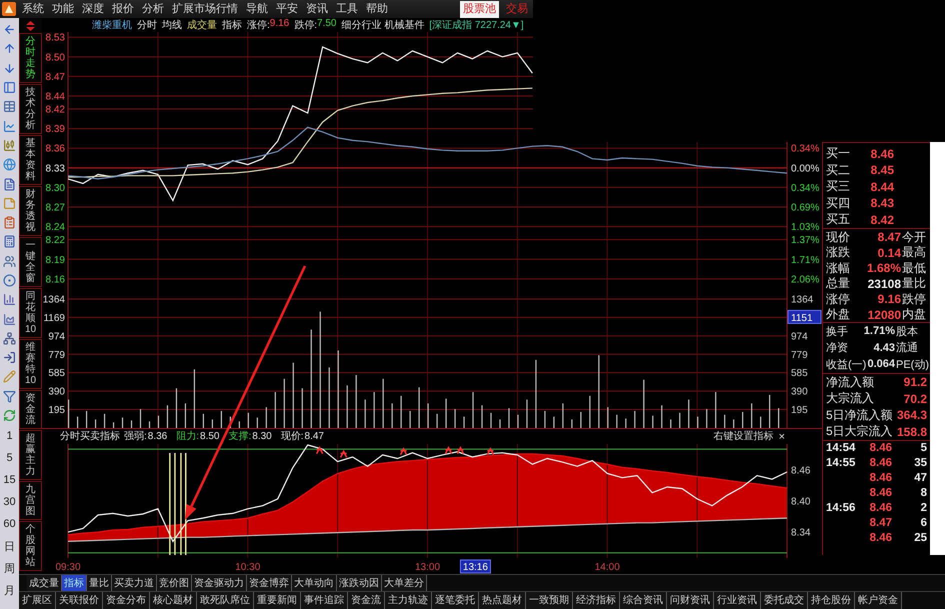 The width and height of the screenshot is (945, 609). Describe the element at coordinates (784, 600) in the screenshot. I see `extension-tab: 委托成交` at that location.